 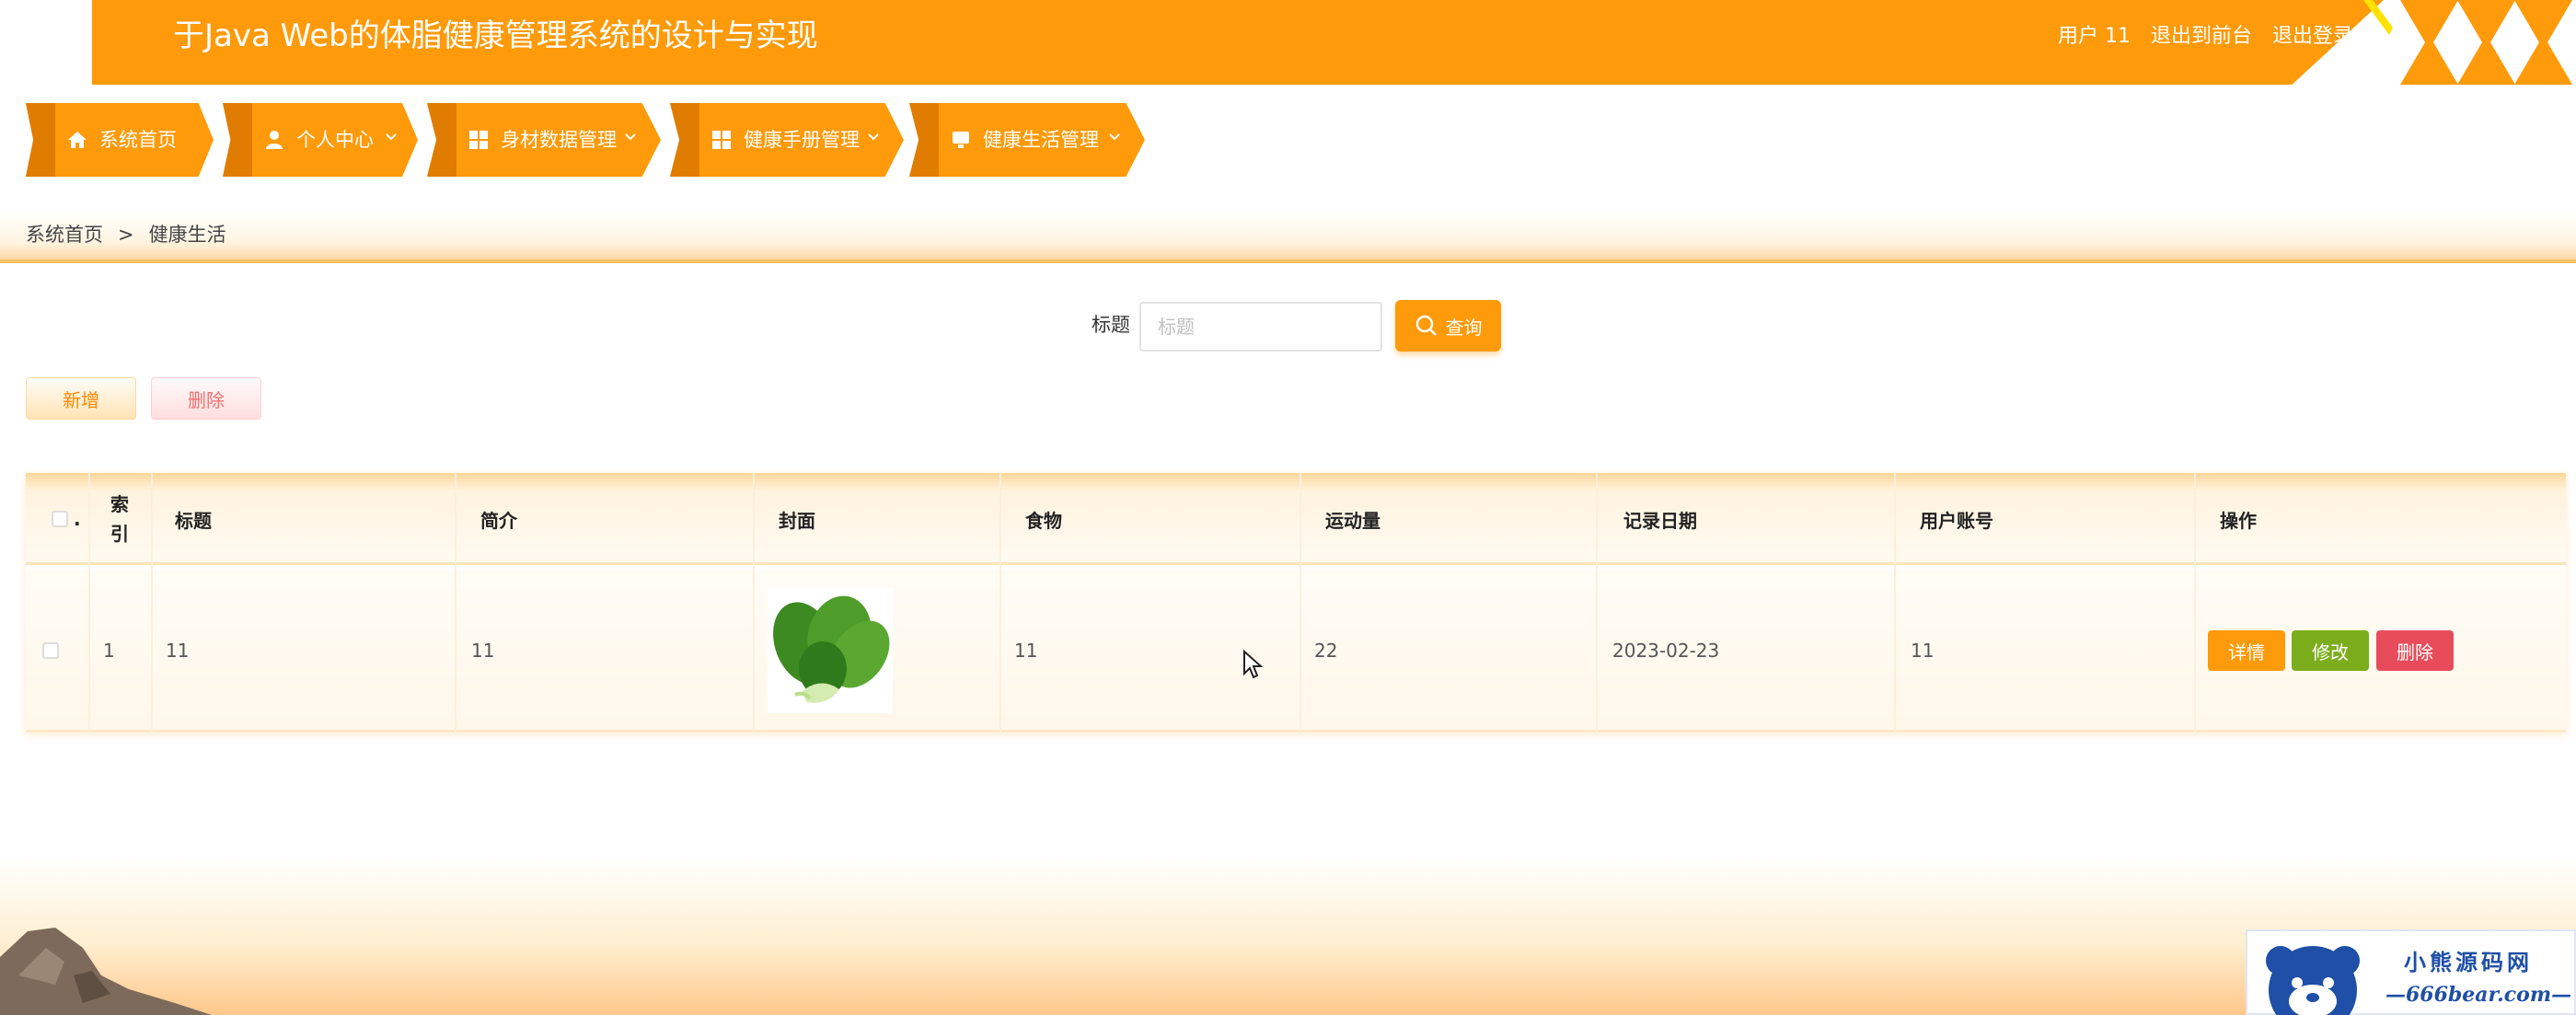 I want to click on index-column-header: 索引, so click(x=119, y=519).